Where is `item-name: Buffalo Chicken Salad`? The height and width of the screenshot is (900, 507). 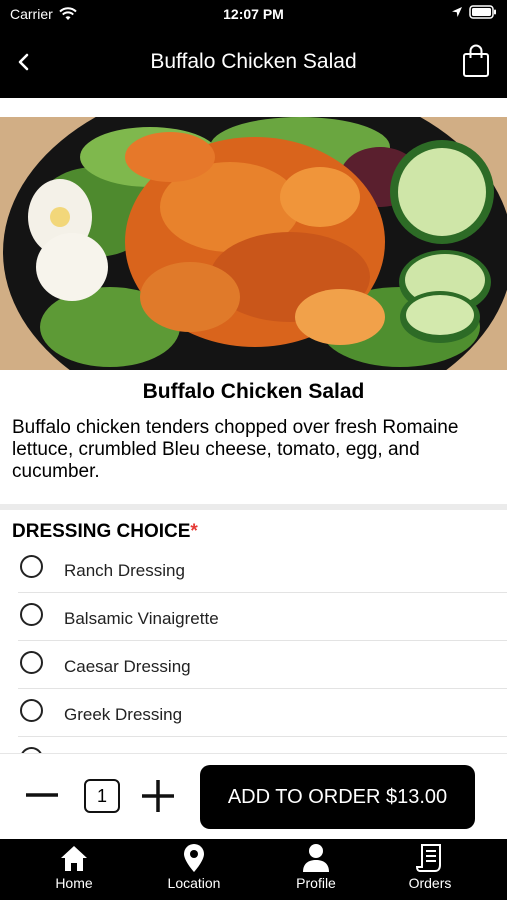 item-name: Buffalo Chicken Salad is located at coordinates (253, 391).